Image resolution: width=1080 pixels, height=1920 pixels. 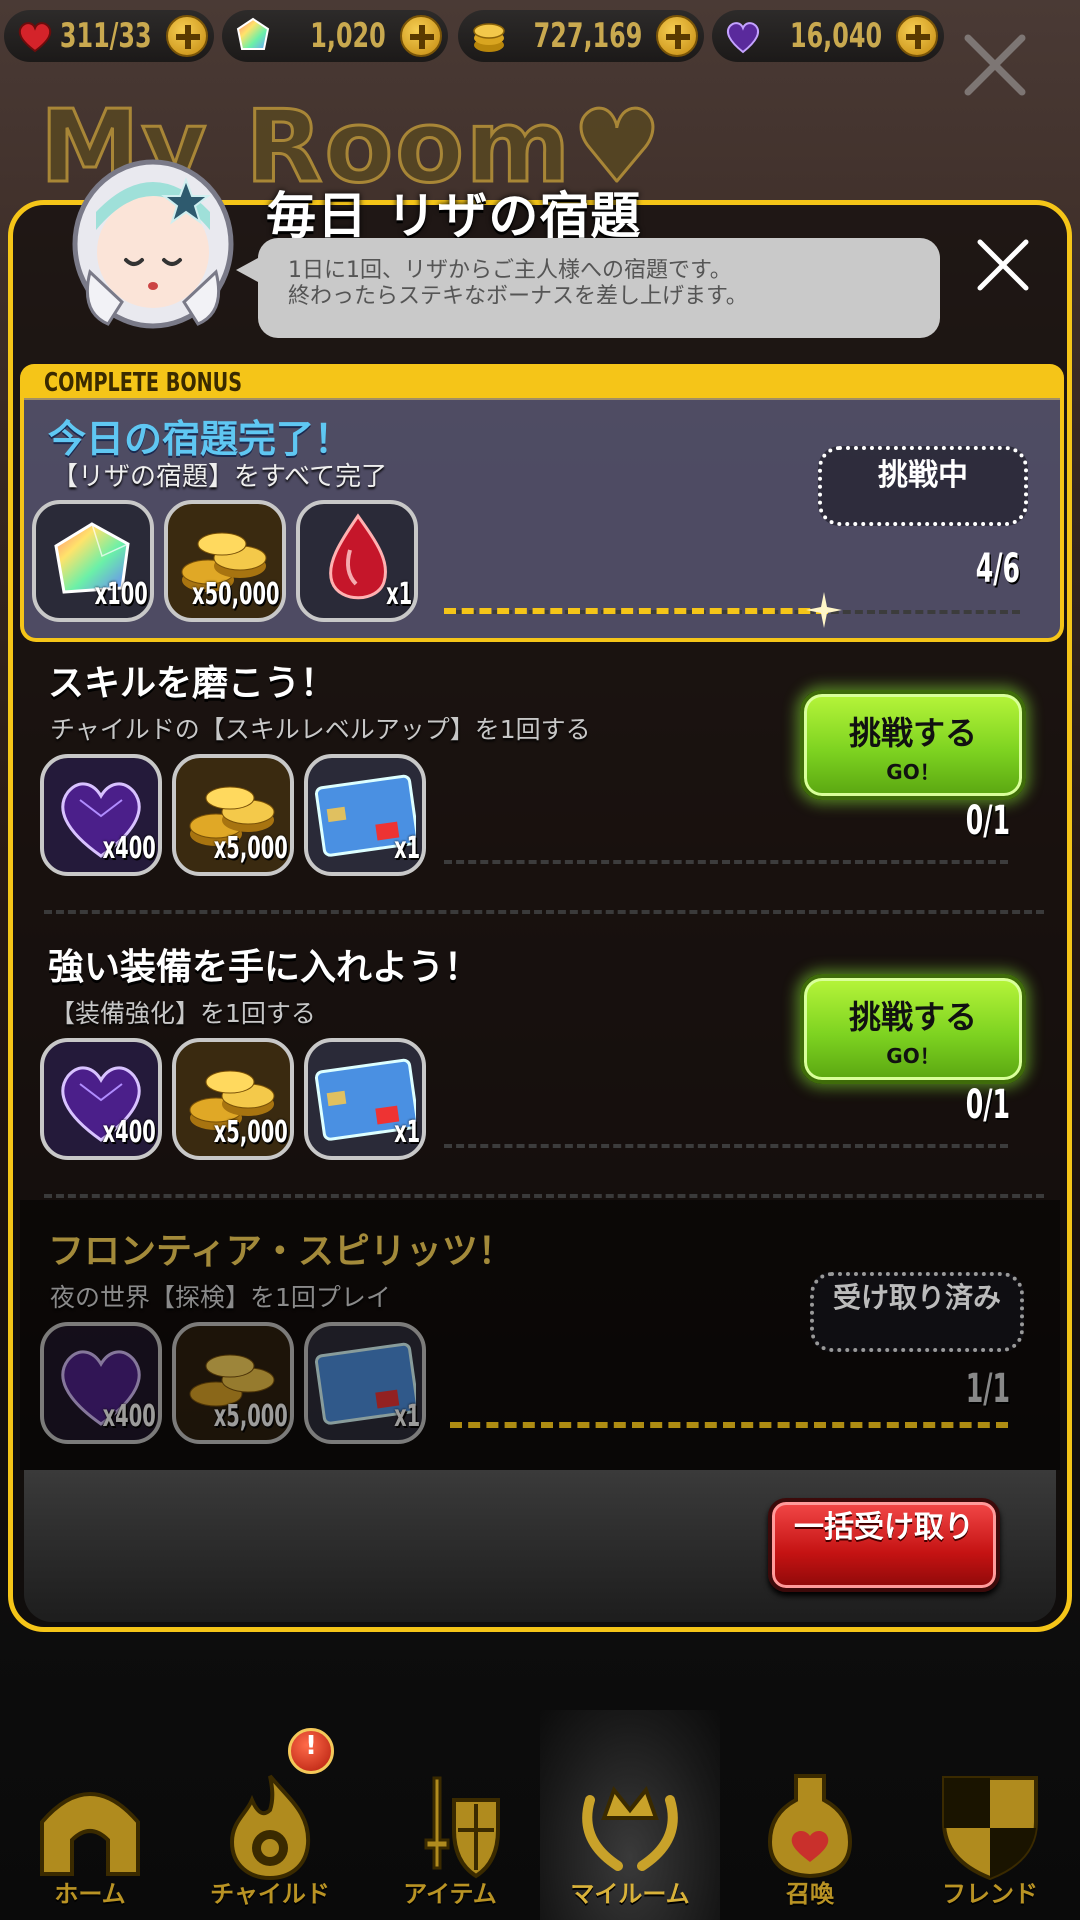 What do you see at coordinates (311, 1751) in the screenshot?
I see `child-notification-badge: !` at bounding box center [311, 1751].